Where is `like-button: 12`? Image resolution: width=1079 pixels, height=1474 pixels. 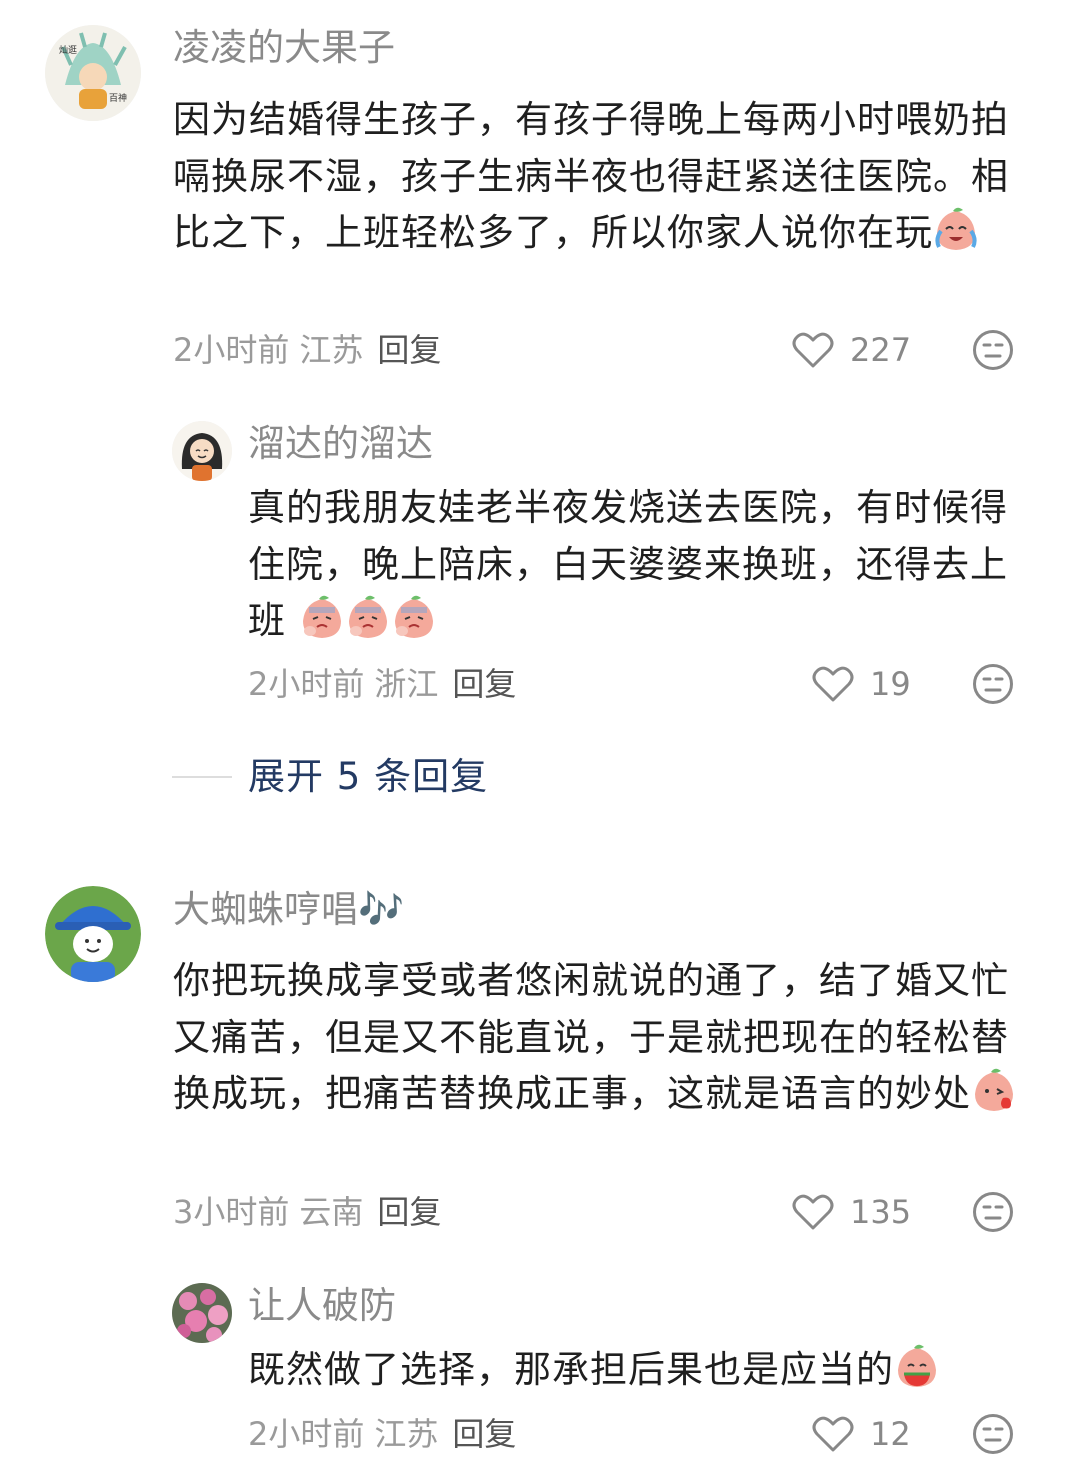
like-button: 12 is located at coordinates (861, 1434).